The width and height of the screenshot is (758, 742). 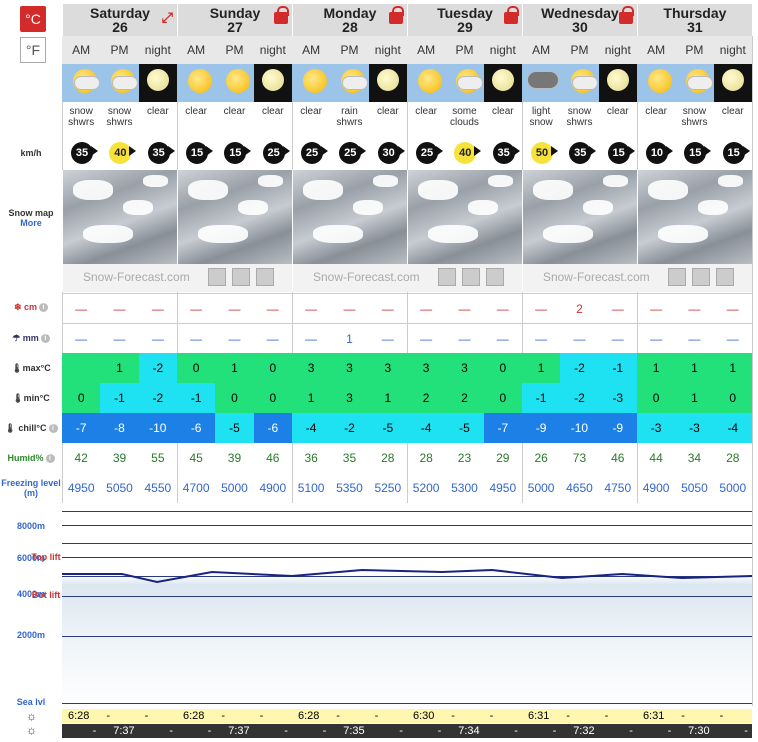 I want to click on wind-speed: 25, so click(x=426, y=153).